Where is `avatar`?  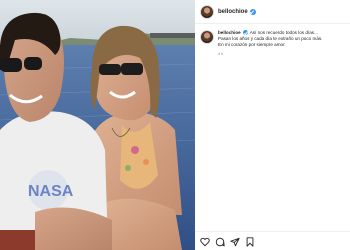
avatar is located at coordinates (207, 11).